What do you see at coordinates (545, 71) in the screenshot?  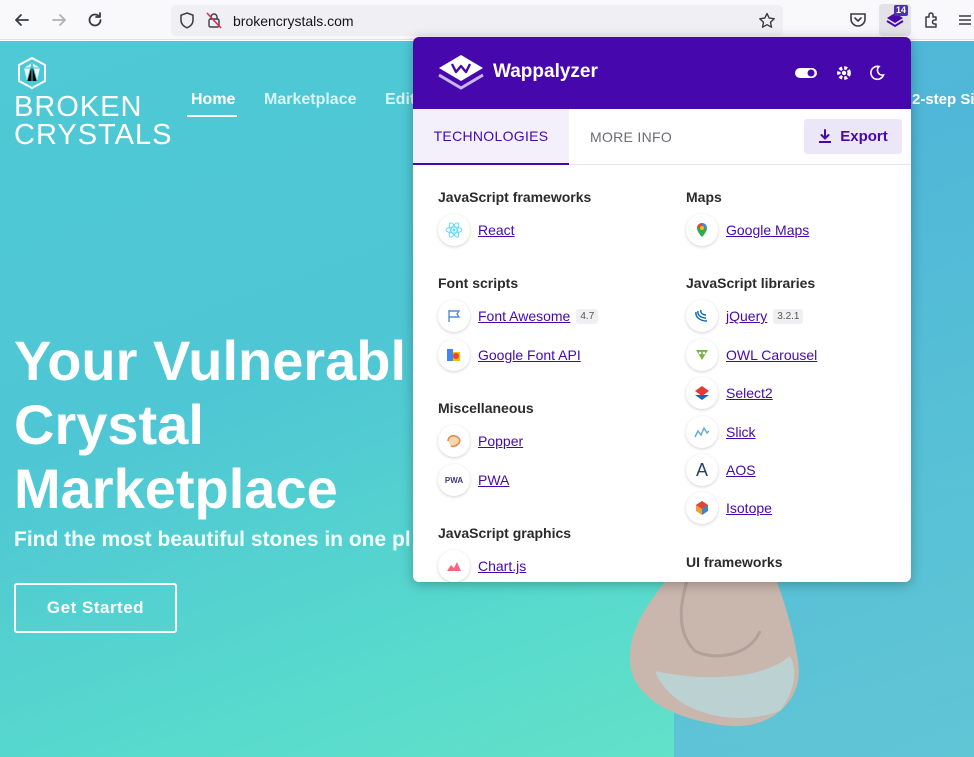 I see `popup-title: Wappalyzer` at bounding box center [545, 71].